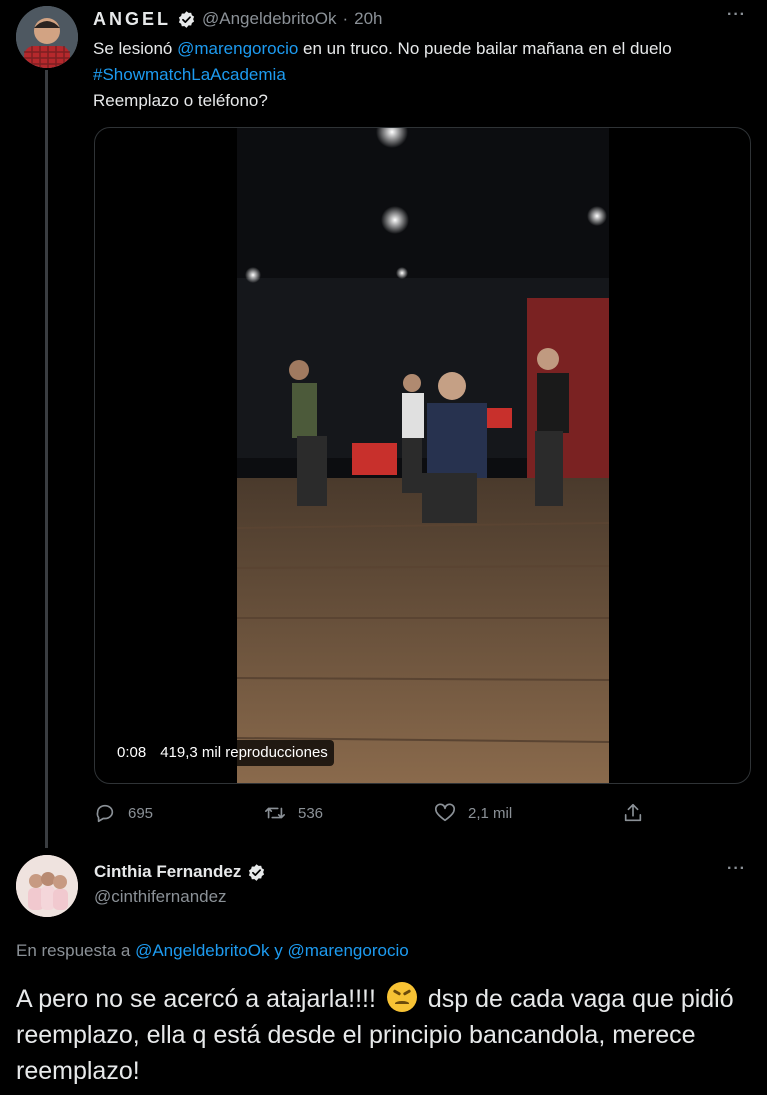 This screenshot has height=1095, width=767. I want to click on video-views: 419,3 mil reproducciones, so click(244, 752).